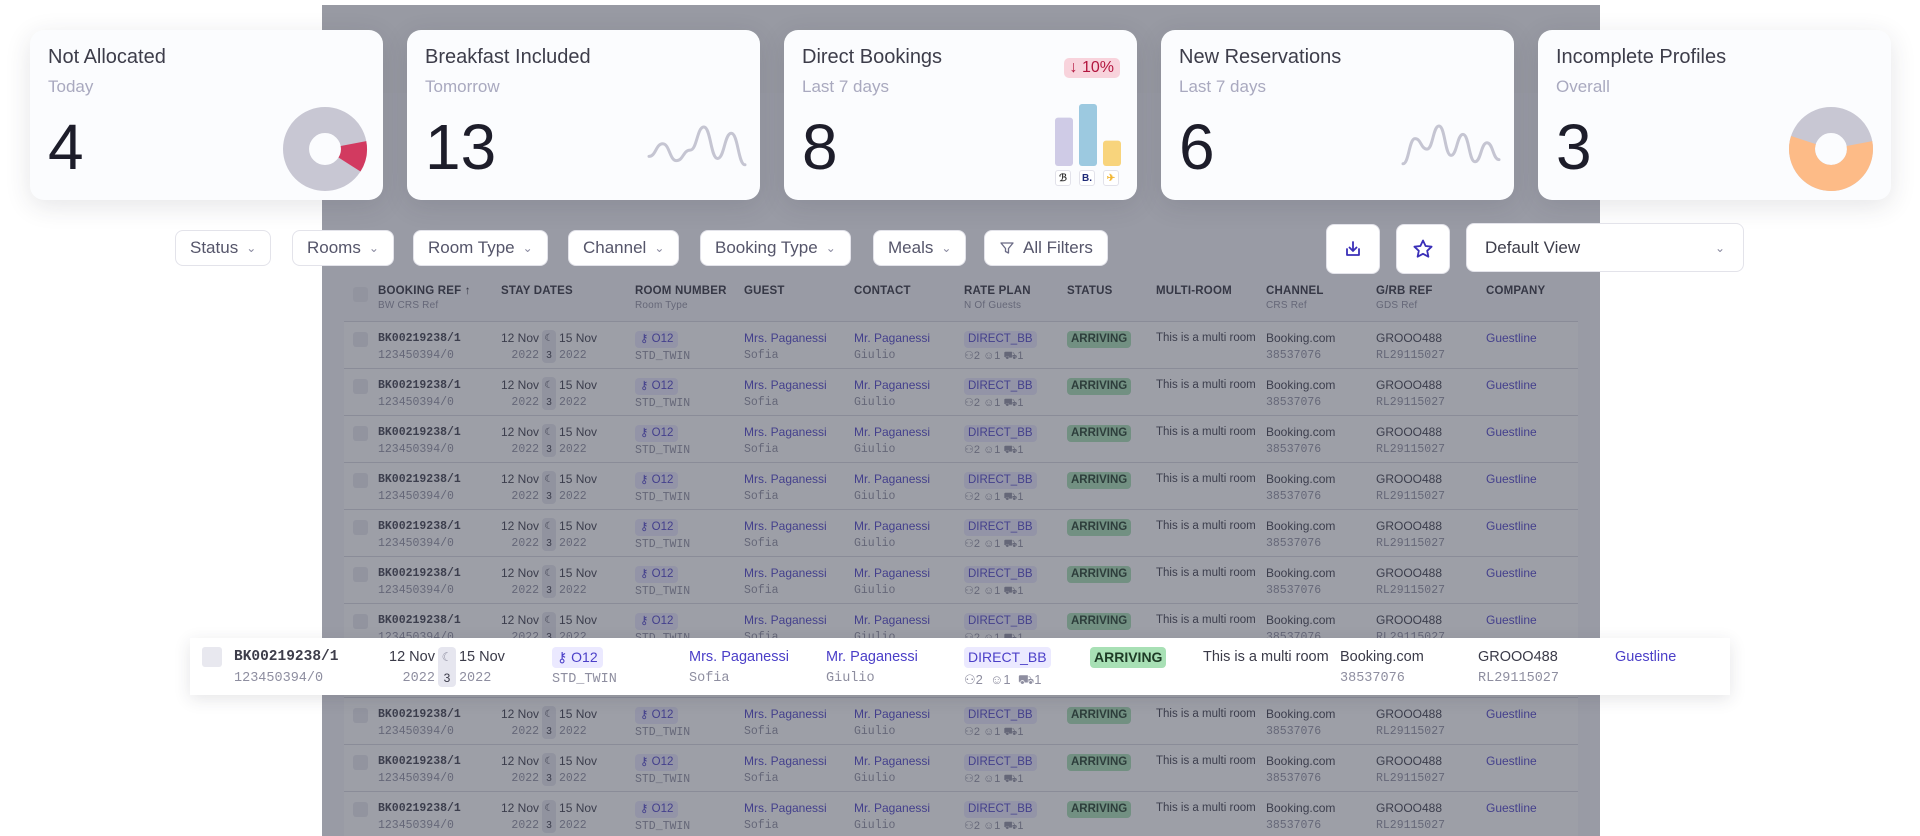  Describe the element at coordinates (206, 115) in the screenshot. I see `card-not-allocated: Not Allocated Today 4` at that location.